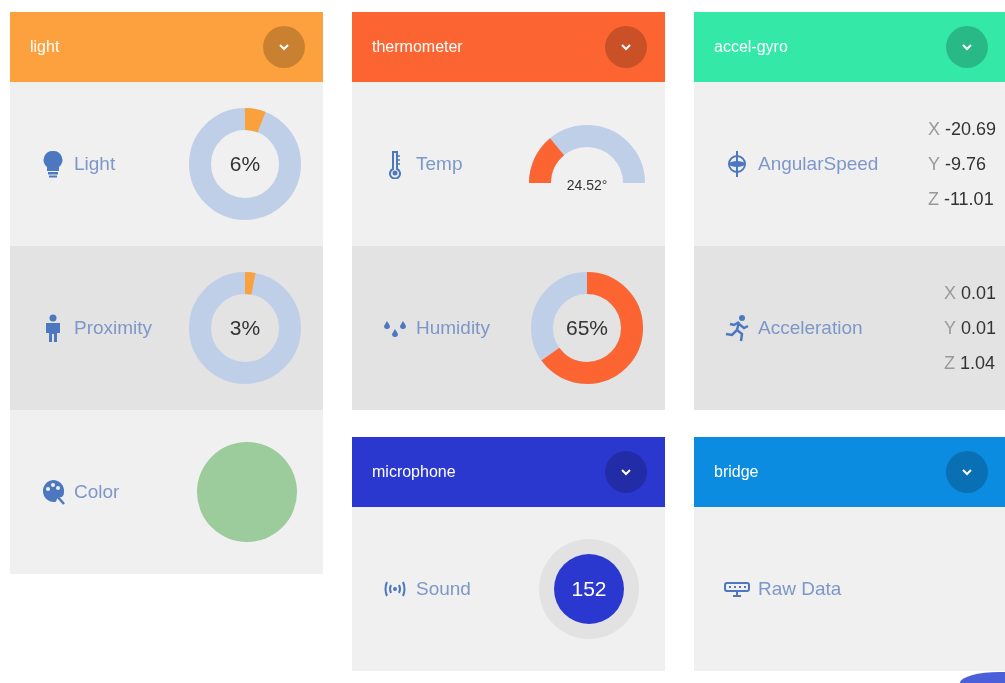 This screenshot has height=683, width=1005. What do you see at coordinates (95, 164) in the screenshot?
I see `sensor-label: Light` at bounding box center [95, 164].